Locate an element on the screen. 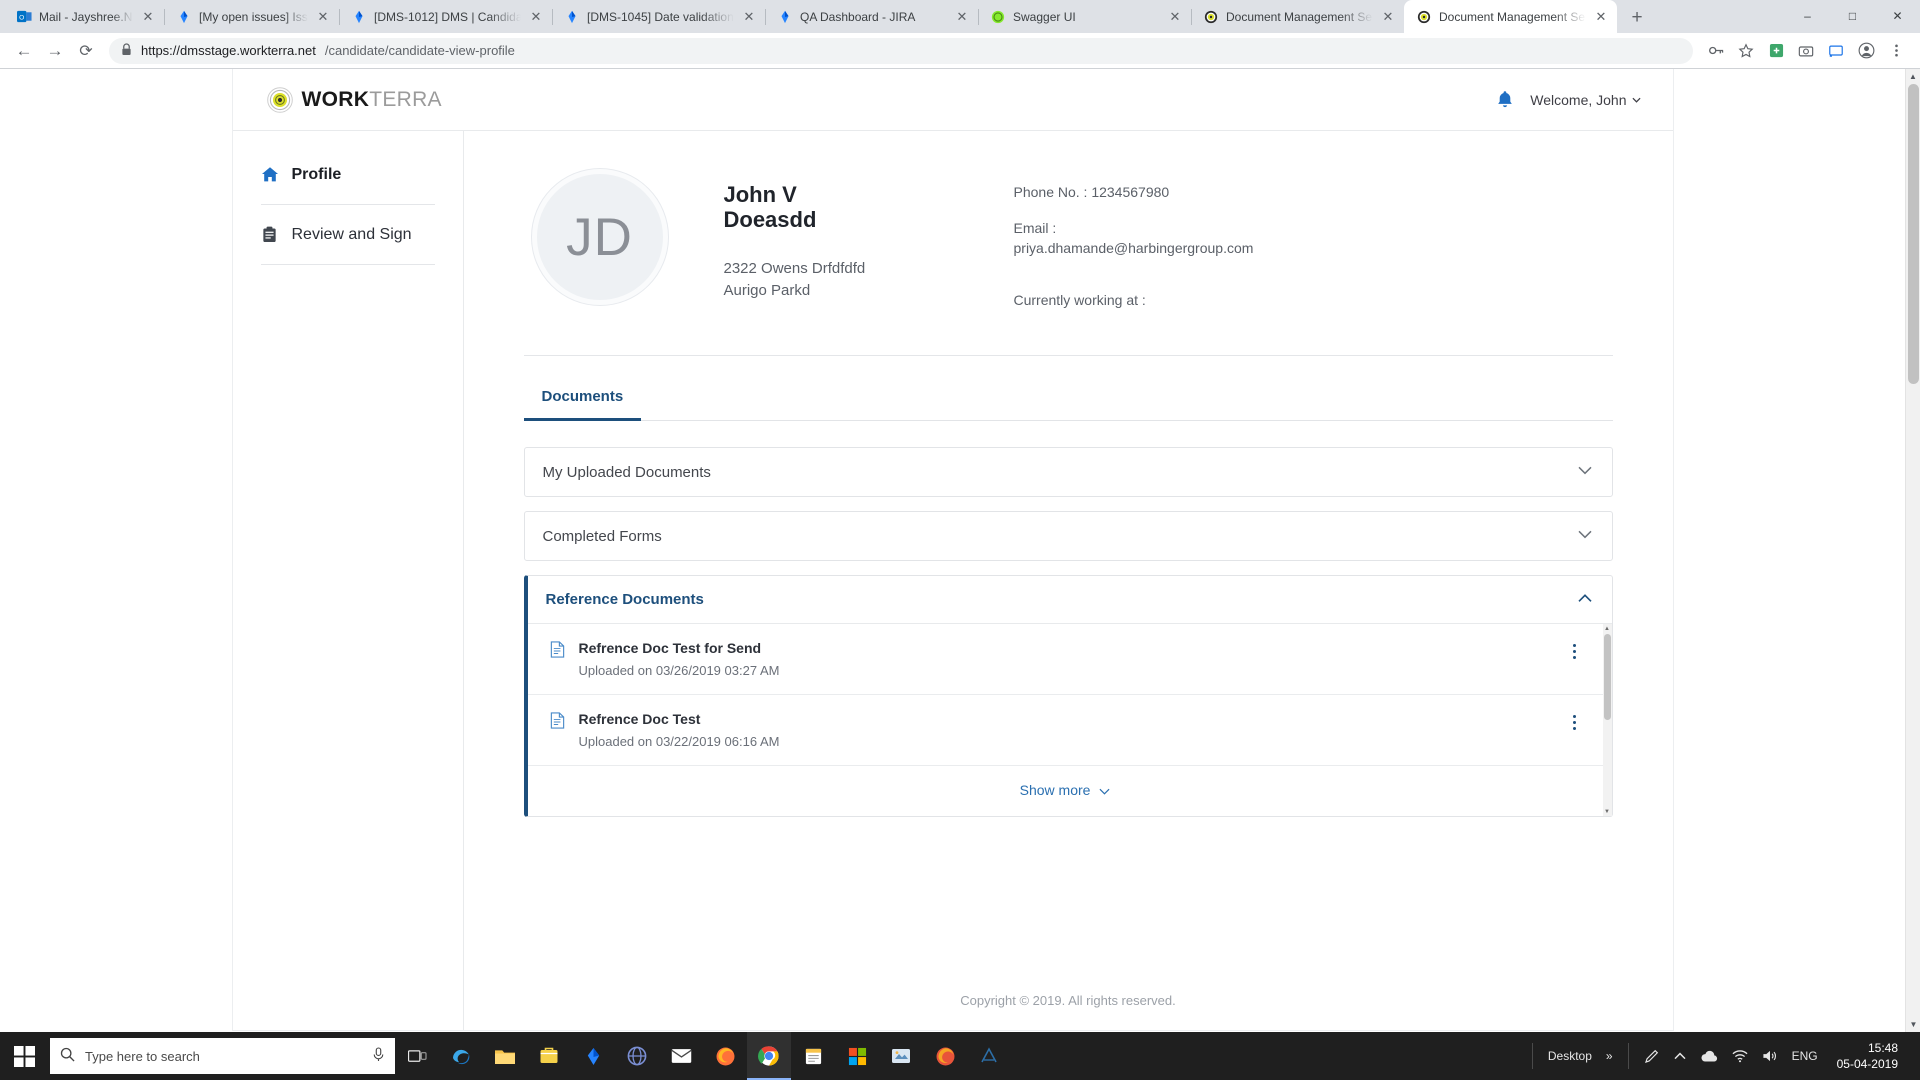  notepad-icon is located at coordinates (813, 1056).